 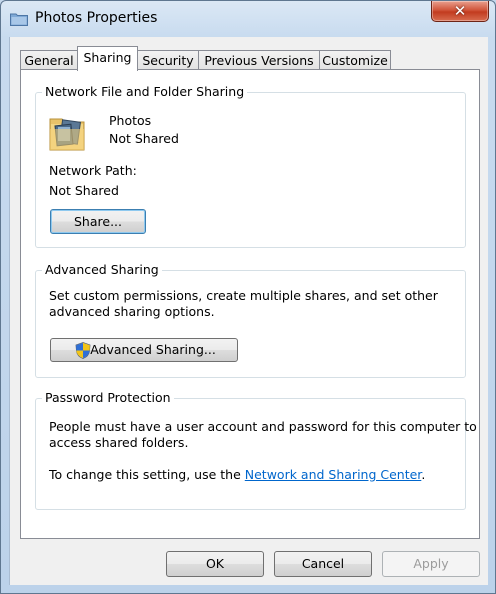 I want to click on folder-icon, so click(x=19, y=19).